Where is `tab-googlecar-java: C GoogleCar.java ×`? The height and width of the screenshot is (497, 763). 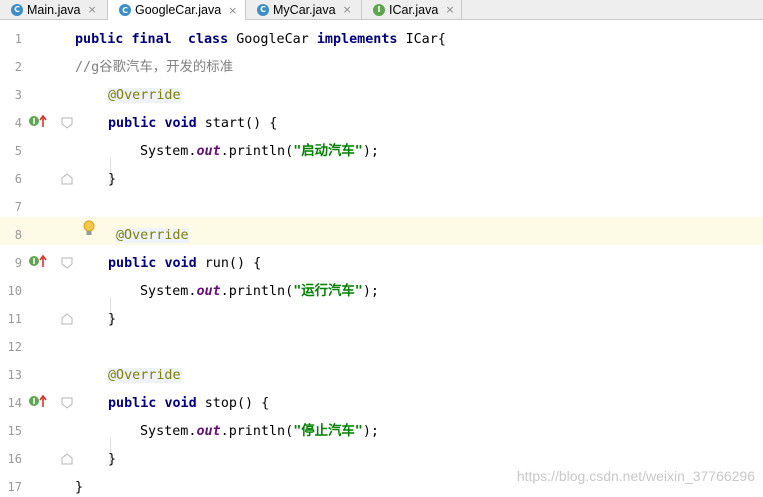 tab-googlecar-java: C GoogleCar.java × is located at coordinates (177, 10).